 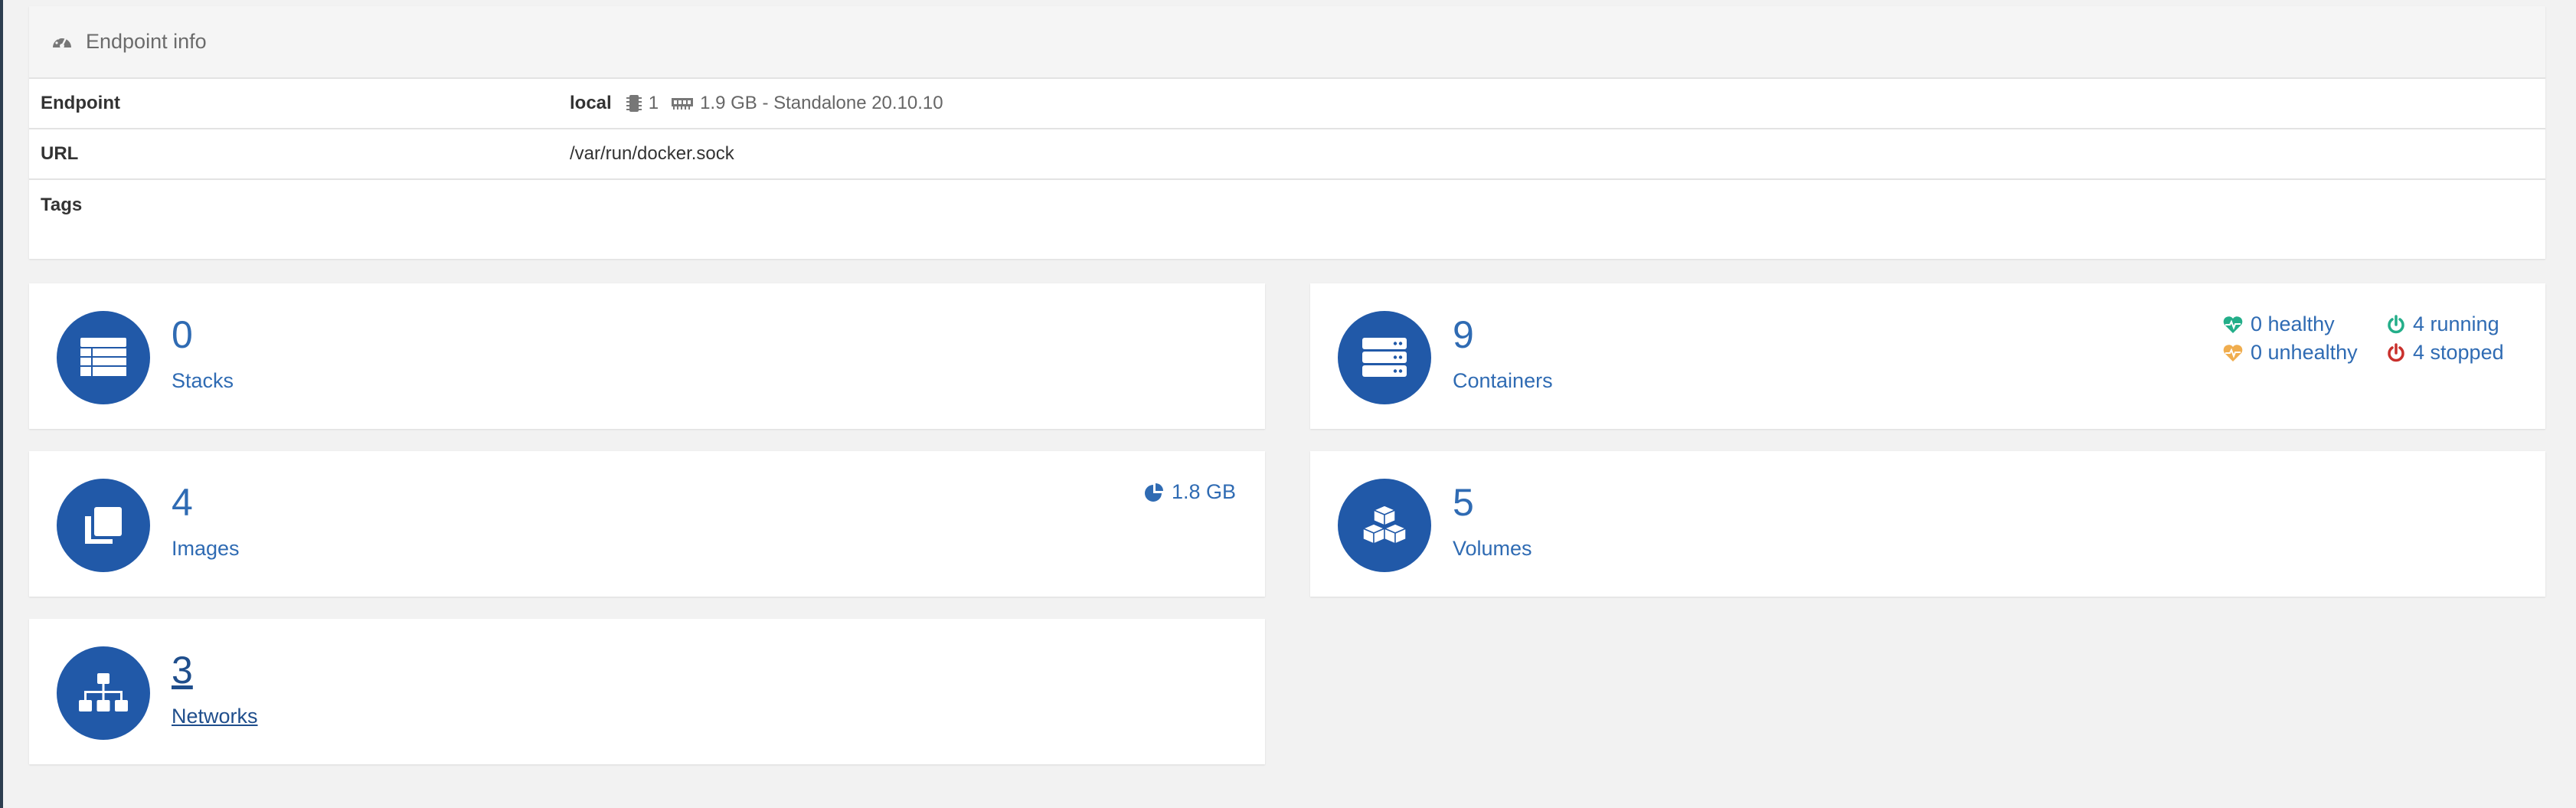 What do you see at coordinates (1287, 42) in the screenshot?
I see `endpoint-info-header: Endpoint info` at bounding box center [1287, 42].